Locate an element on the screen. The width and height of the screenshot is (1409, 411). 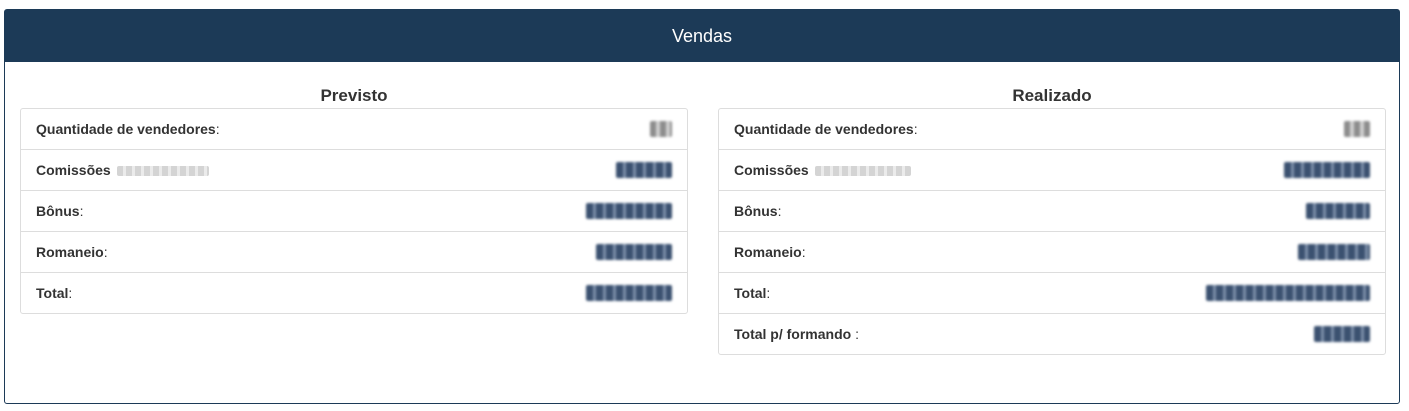
realizado-row-romaneio: Romaneio: is located at coordinates (1052, 252).